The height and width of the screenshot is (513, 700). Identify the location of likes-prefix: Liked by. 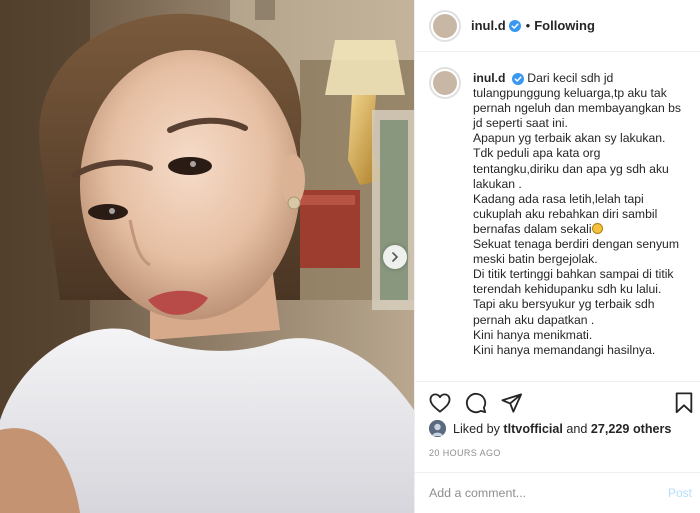
(476, 428).